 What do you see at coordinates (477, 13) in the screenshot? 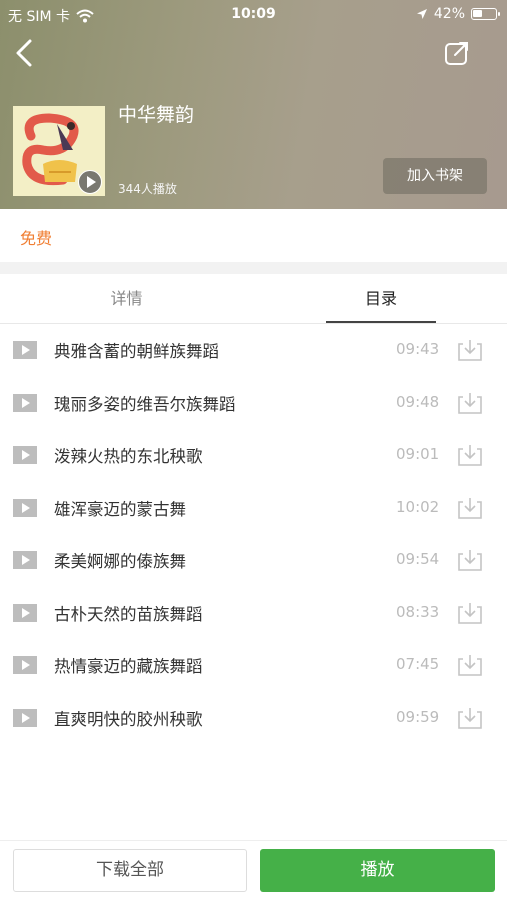
I see `battery-fill` at bounding box center [477, 13].